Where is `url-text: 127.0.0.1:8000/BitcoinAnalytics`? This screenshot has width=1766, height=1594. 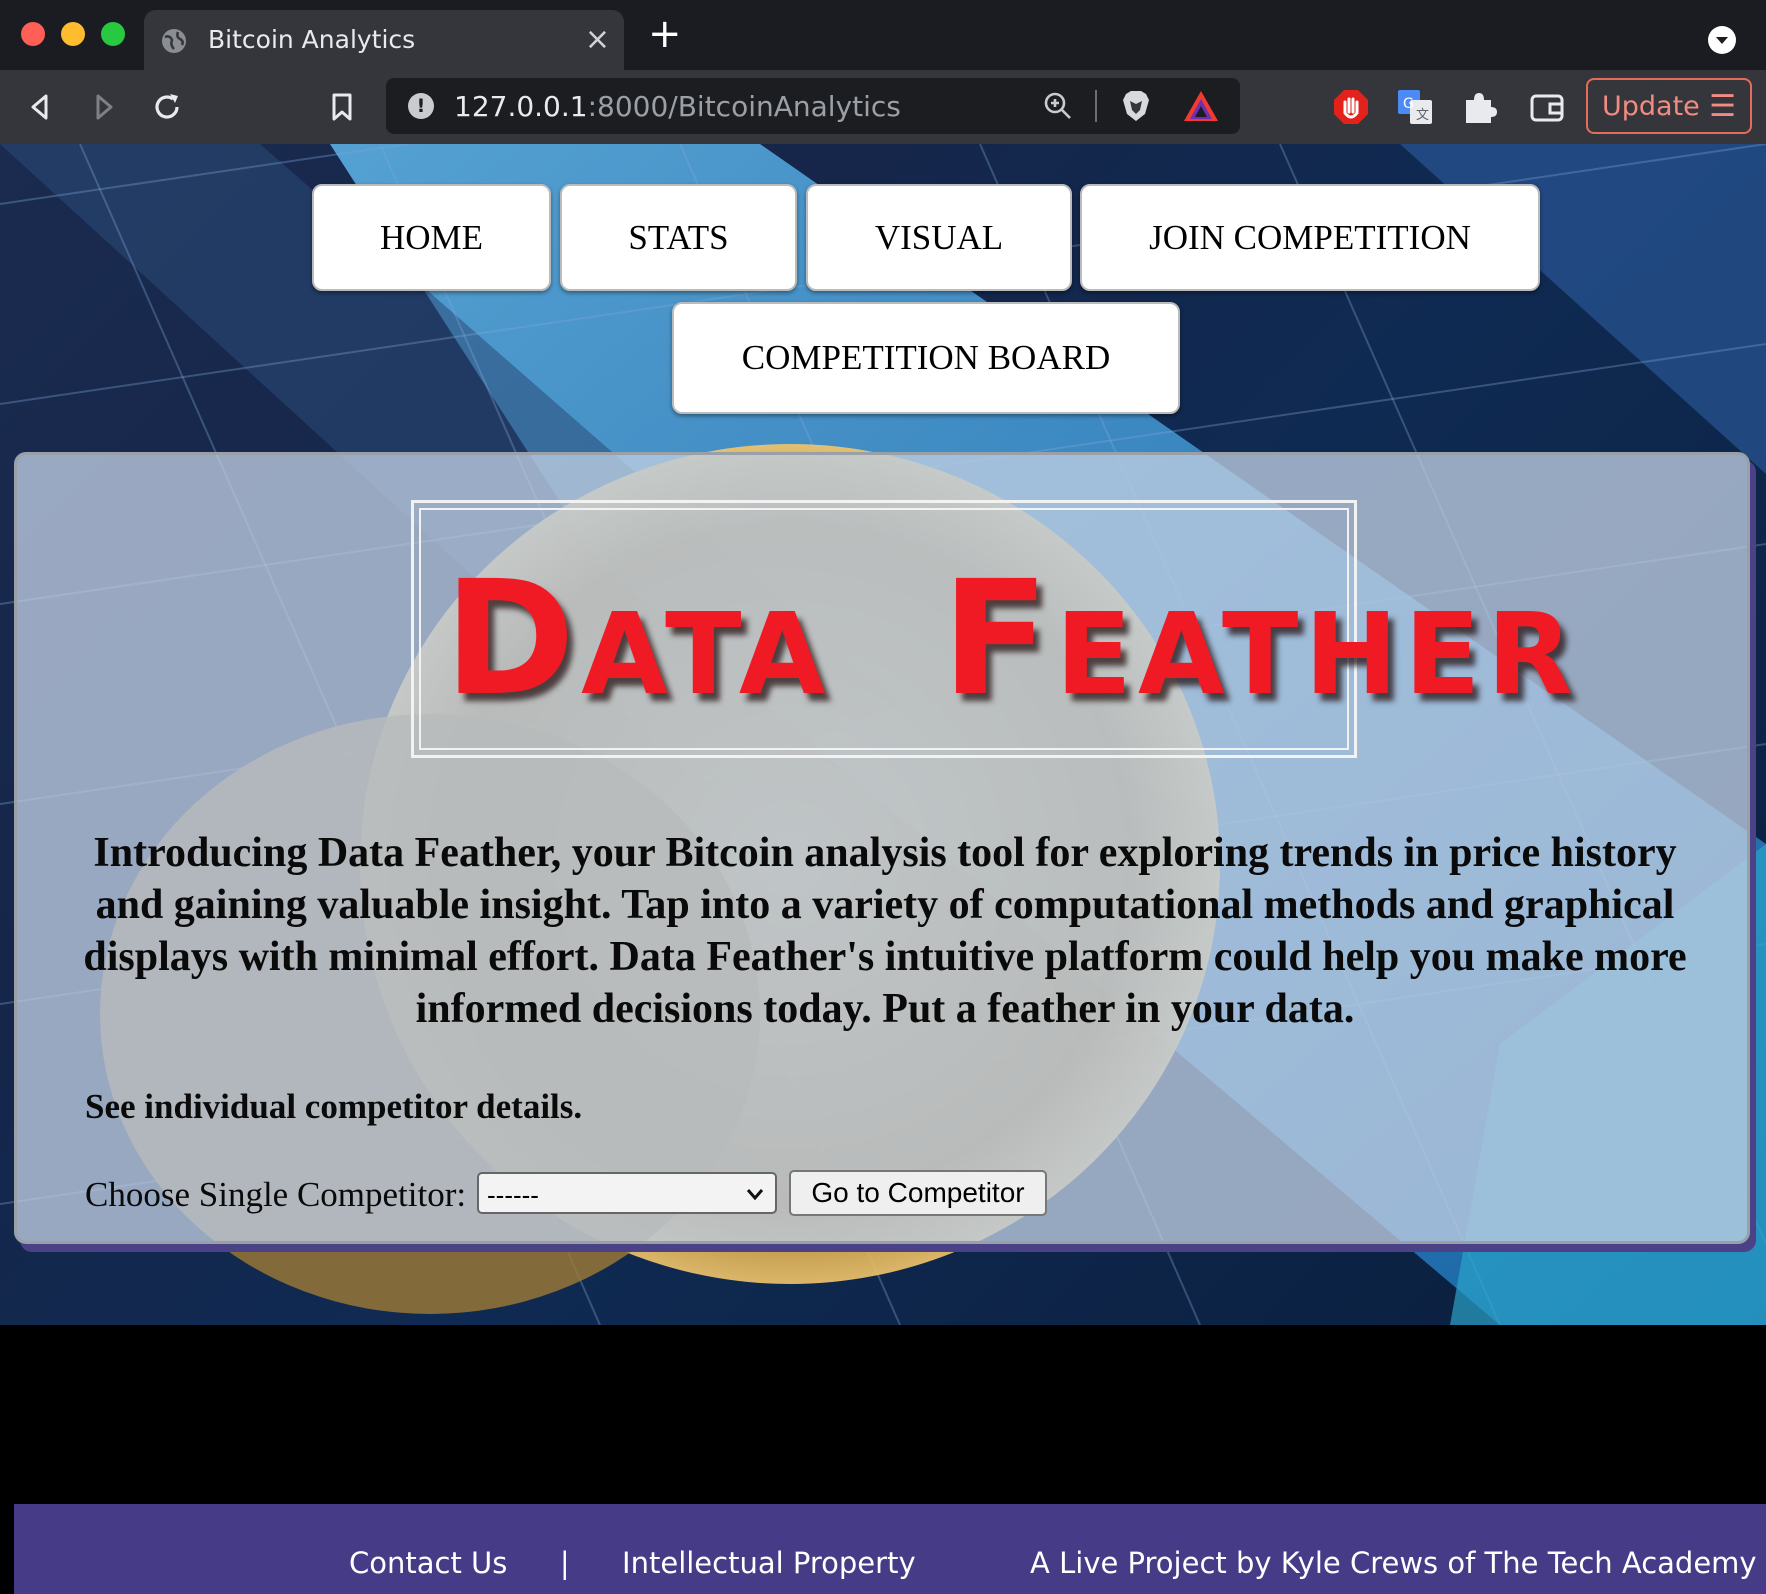 url-text: 127.0.0.1:8000/BitcoinAnalytics is located at coordinates (677, 106).